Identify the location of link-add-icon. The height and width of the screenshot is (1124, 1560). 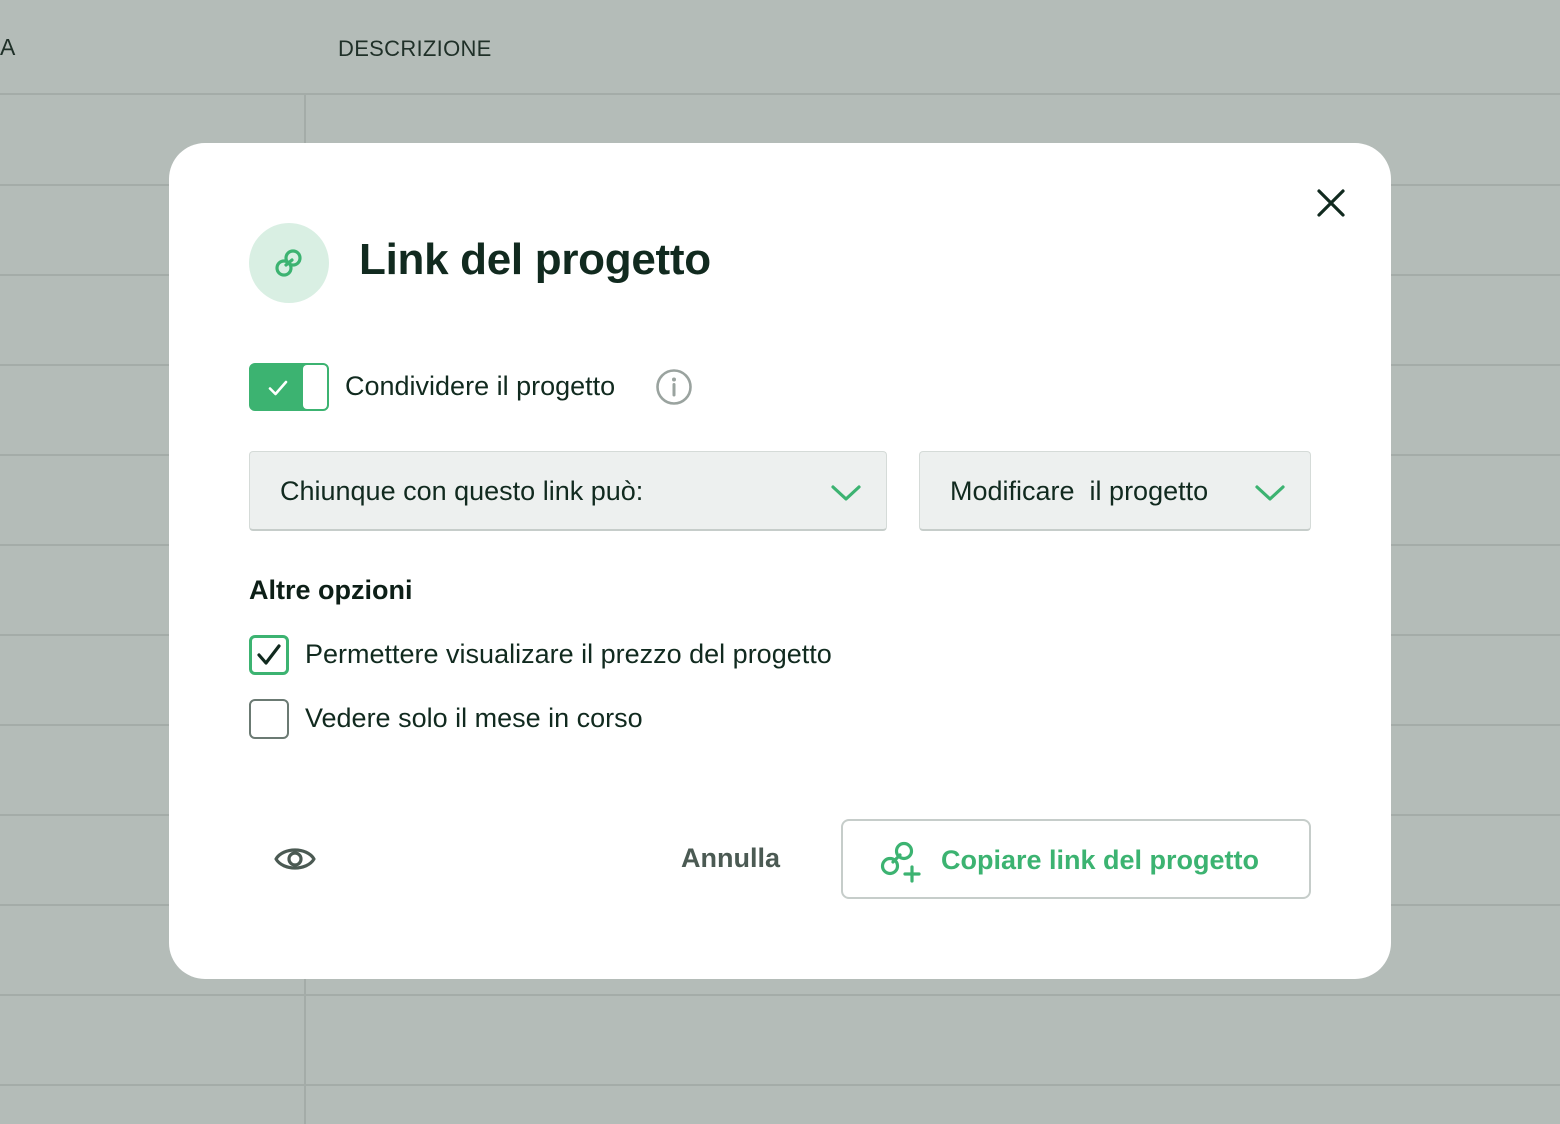
(900, 862).